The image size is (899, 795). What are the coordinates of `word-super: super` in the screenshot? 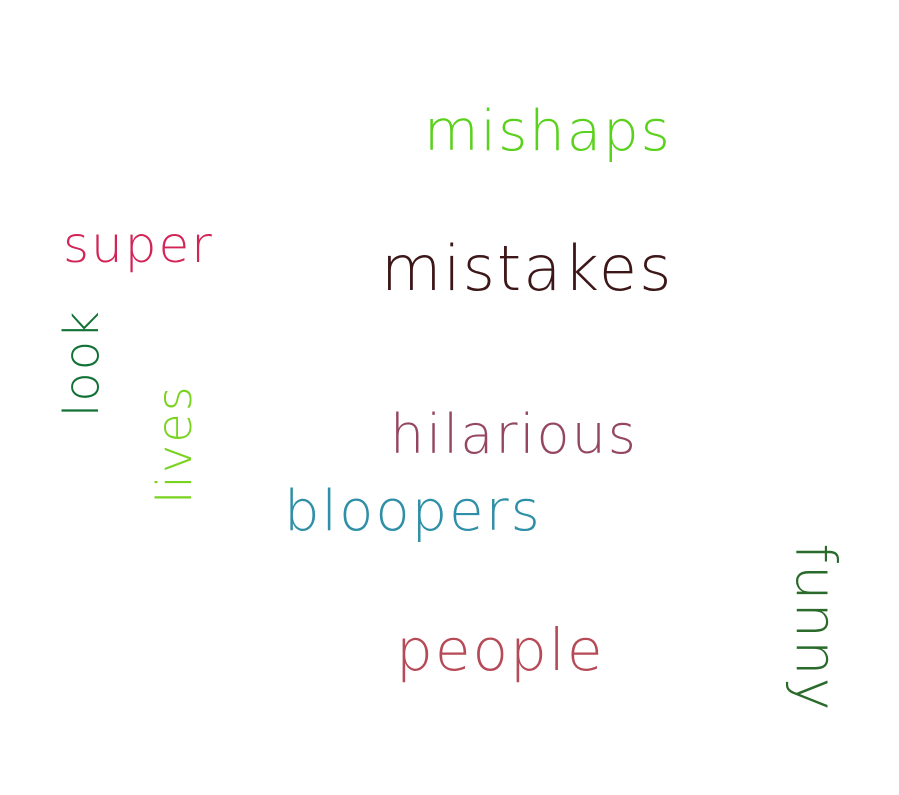 It's located at (138, 245).